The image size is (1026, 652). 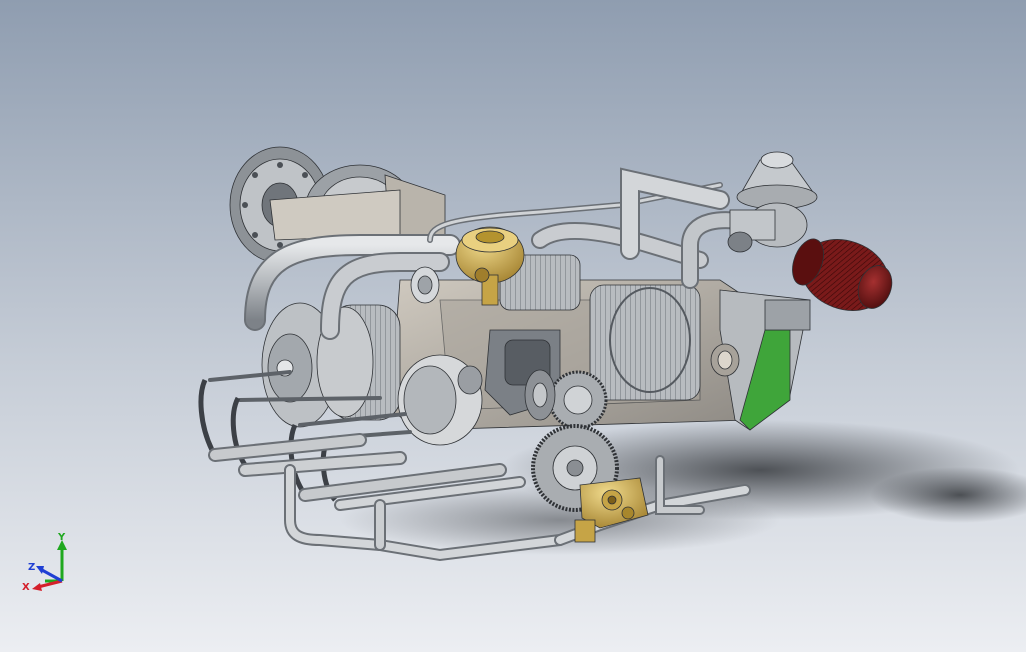 I want to click on cylinder-rear-right, so click(x=645, y=342).